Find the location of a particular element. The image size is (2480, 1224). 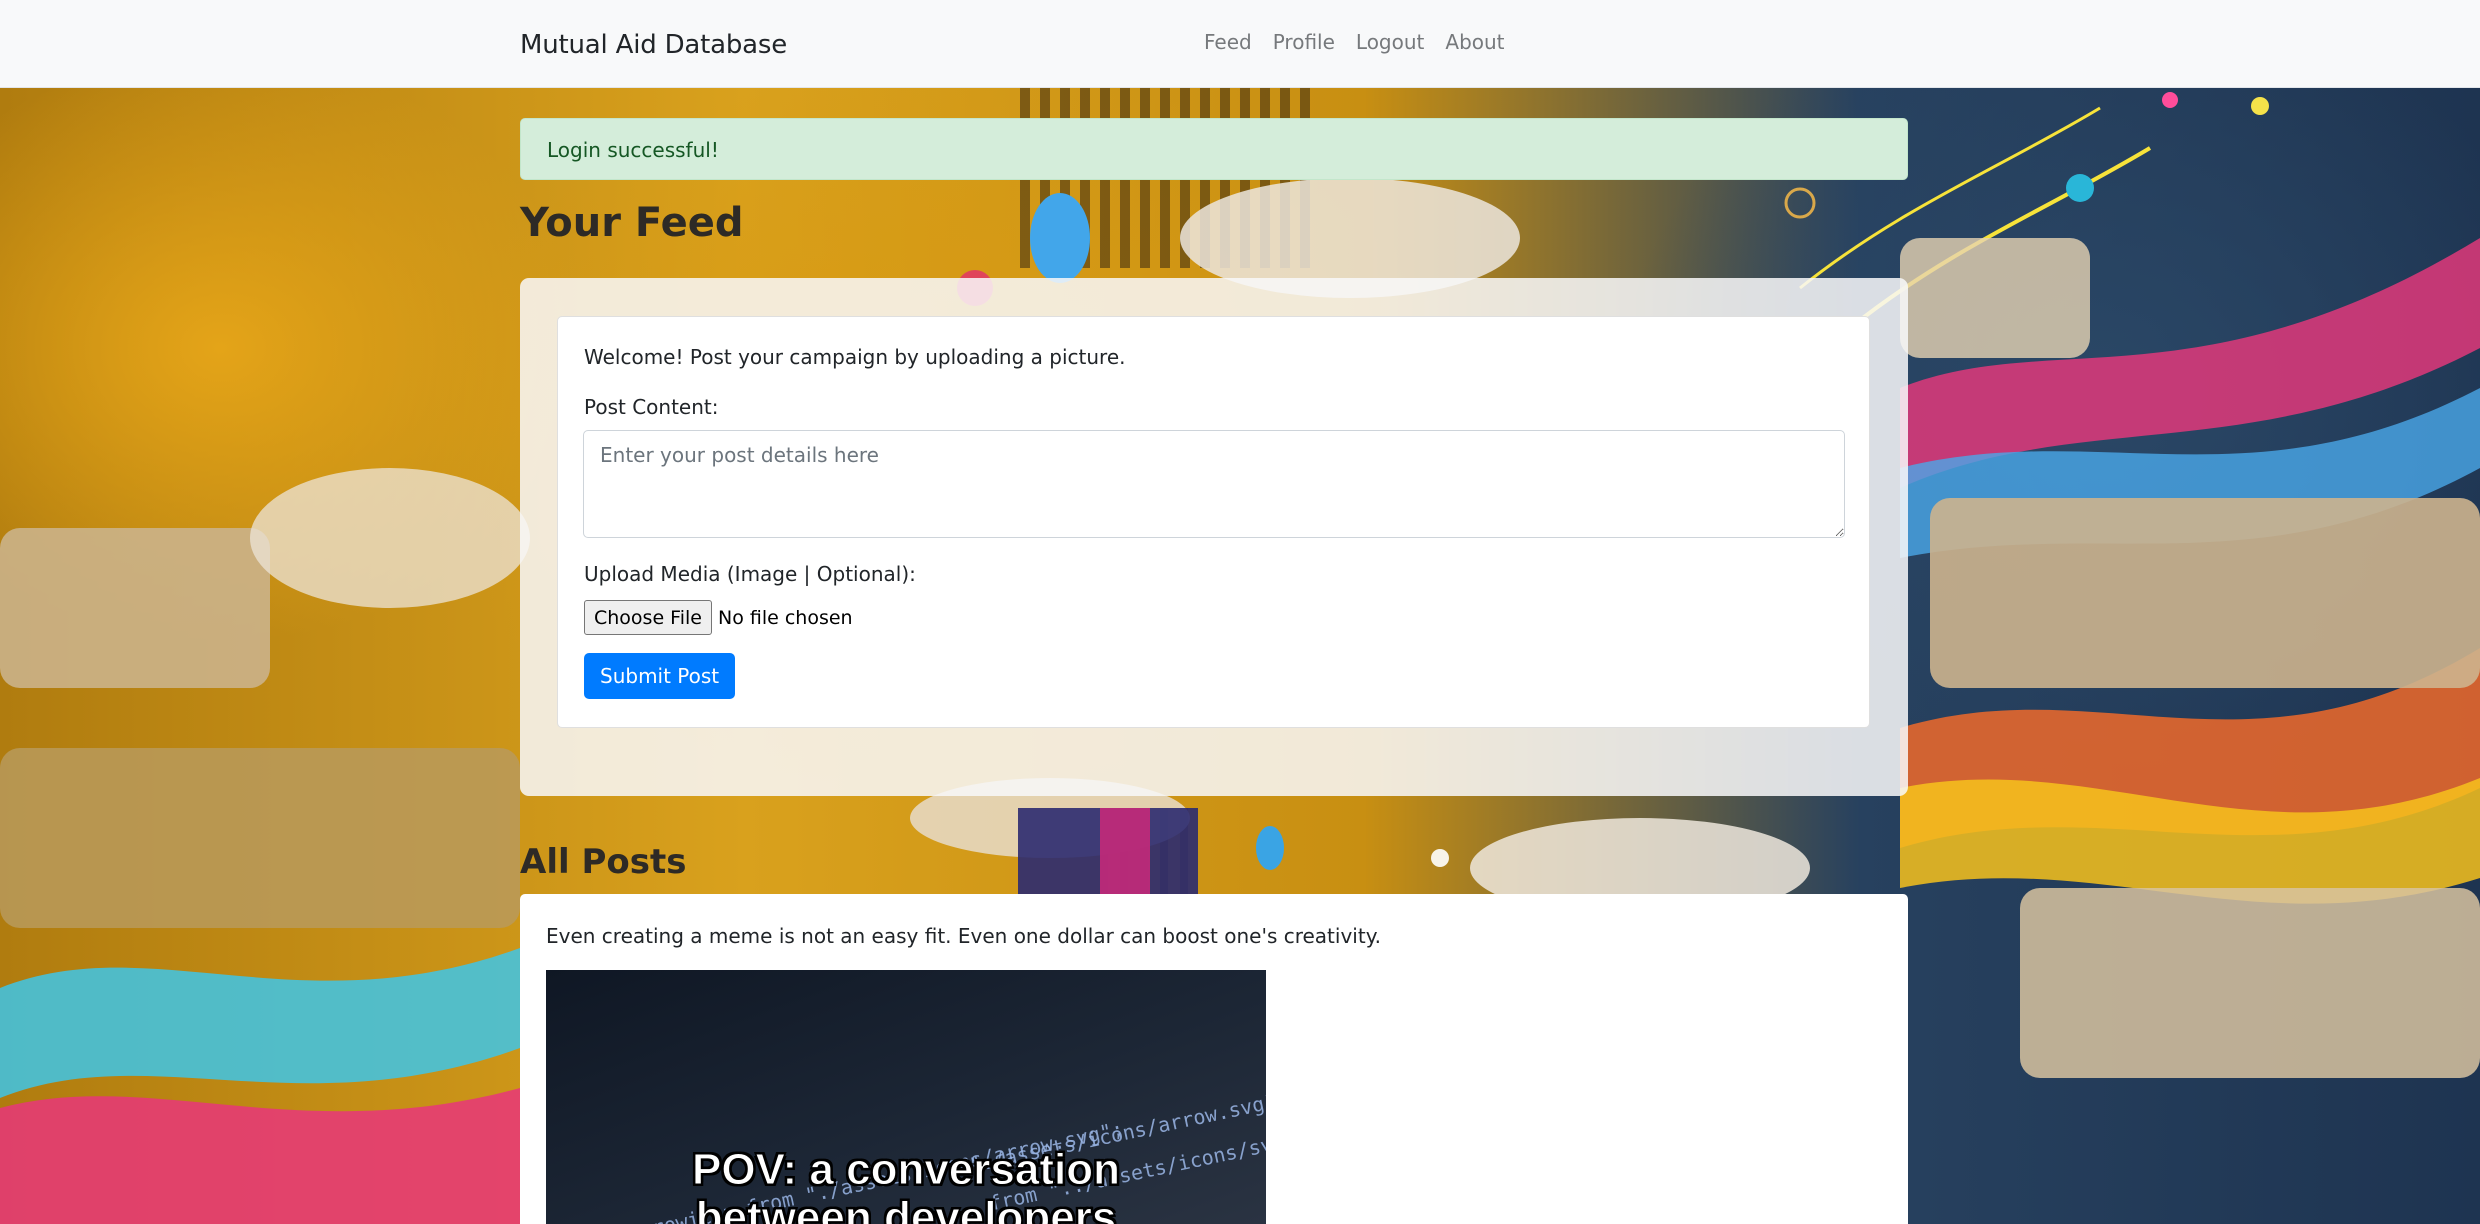

nav-links: Feed Profile Logout About is located at coordinates (1354, 42).